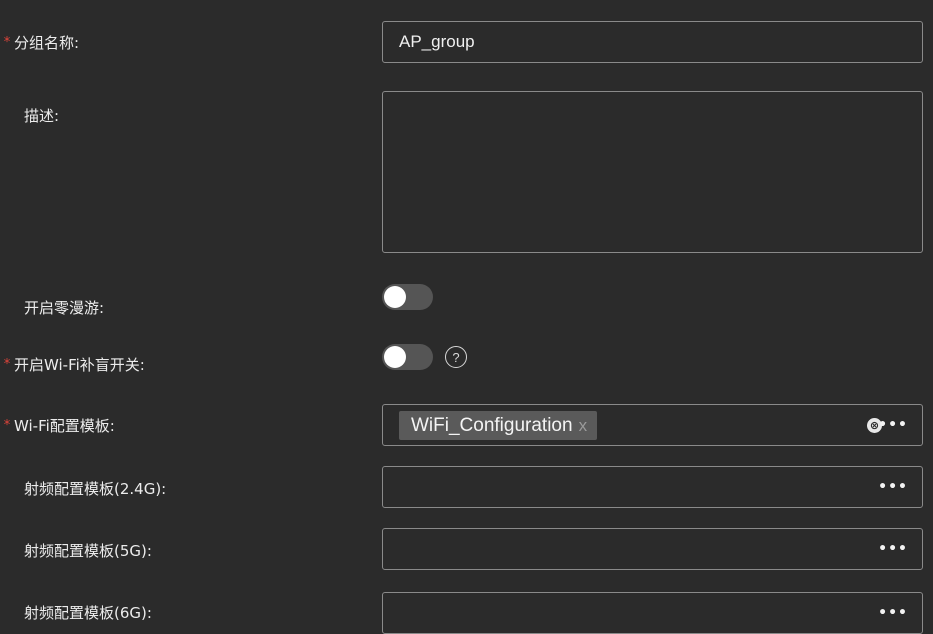  What do you see at coordinates (437, 41) in the screenshot?
I see `group-name-value: AP_group` at bounding box center [437, 41].